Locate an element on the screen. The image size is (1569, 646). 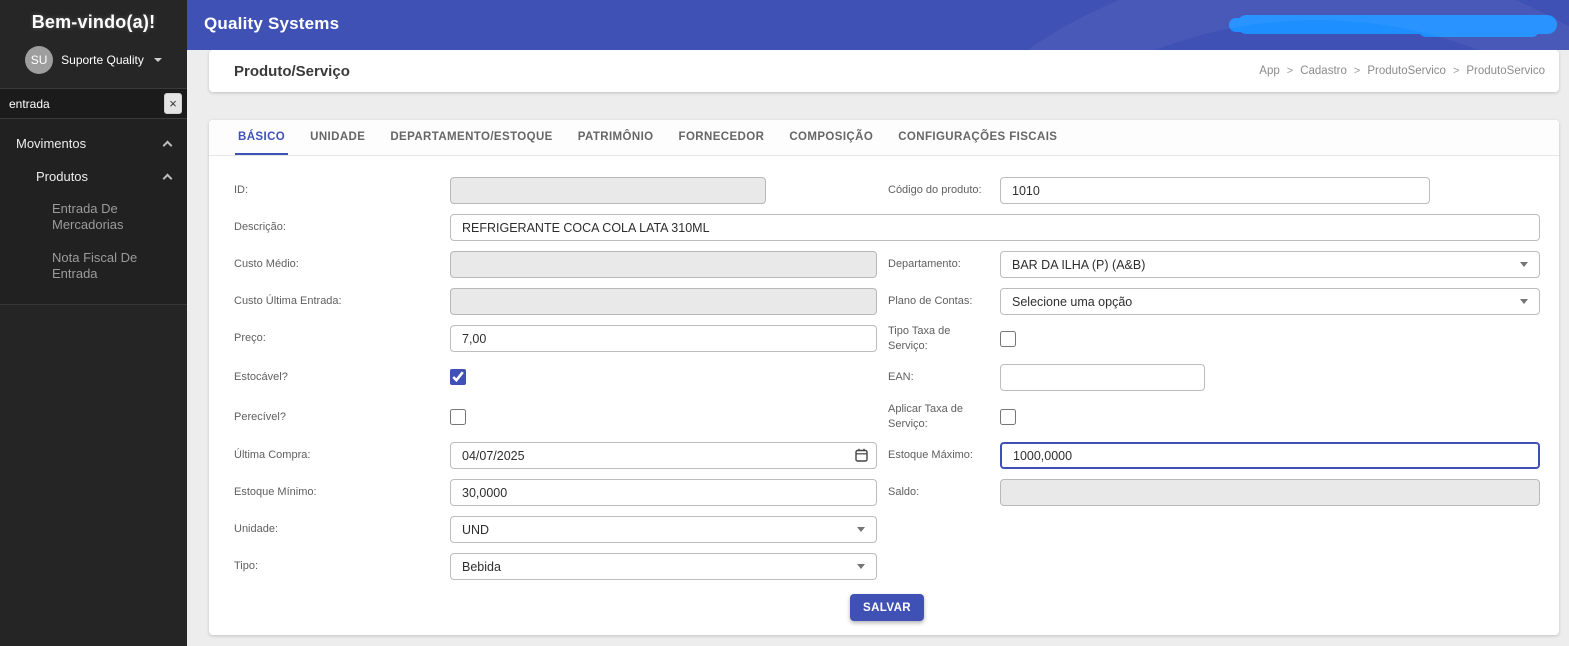
preco-field is located at coordinates (663, 338).